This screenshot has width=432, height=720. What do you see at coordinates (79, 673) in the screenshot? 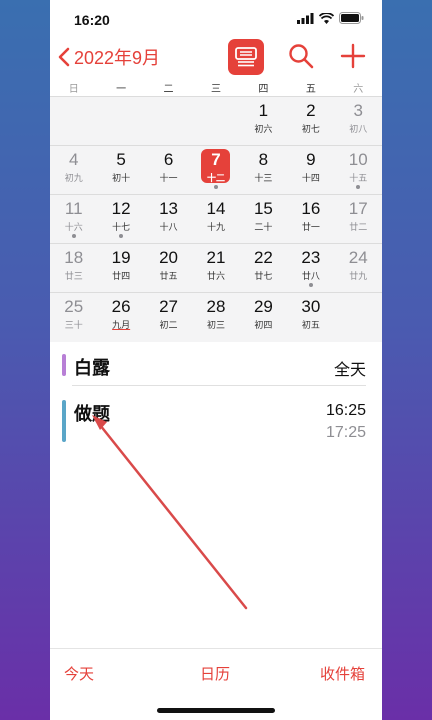
I see `tab-today: 今天` at bounding box center [79, 673].